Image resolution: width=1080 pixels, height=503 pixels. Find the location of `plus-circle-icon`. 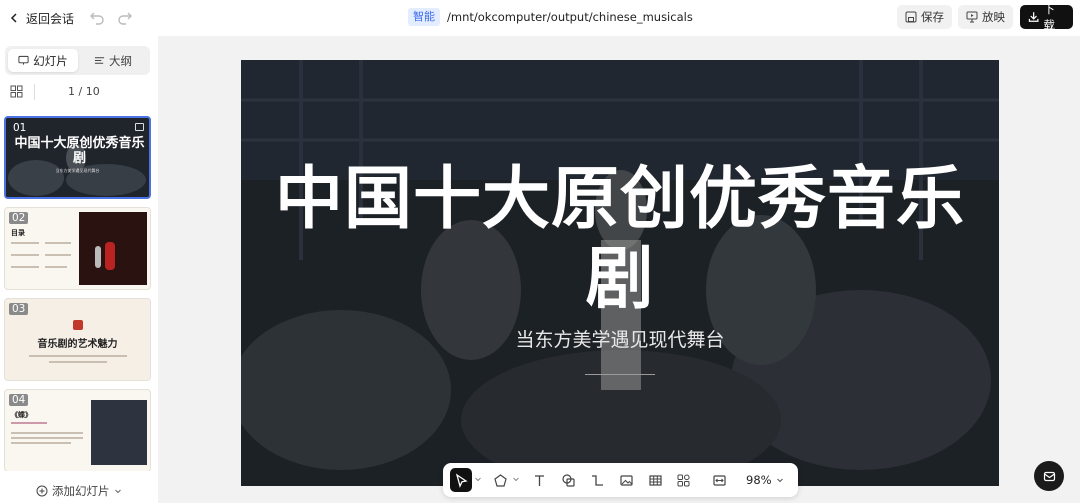

plus-circle-icon is located at coordinates (42, 491).